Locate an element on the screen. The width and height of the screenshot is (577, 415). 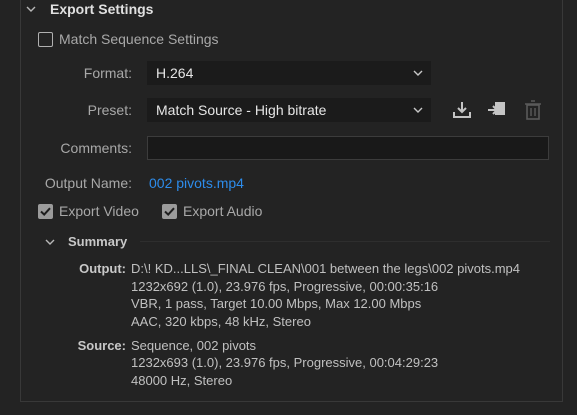
export-audio-row: Export Audio is located at coordinates (212, 211).